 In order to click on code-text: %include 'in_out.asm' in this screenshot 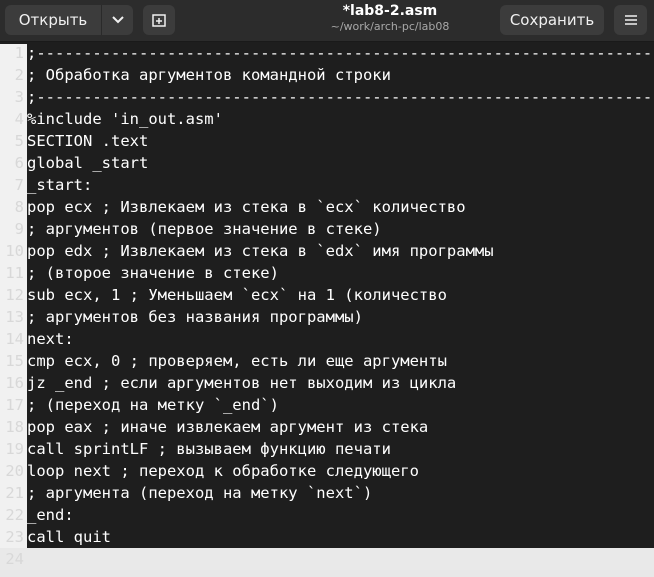, I will do `click(125, 119)`.